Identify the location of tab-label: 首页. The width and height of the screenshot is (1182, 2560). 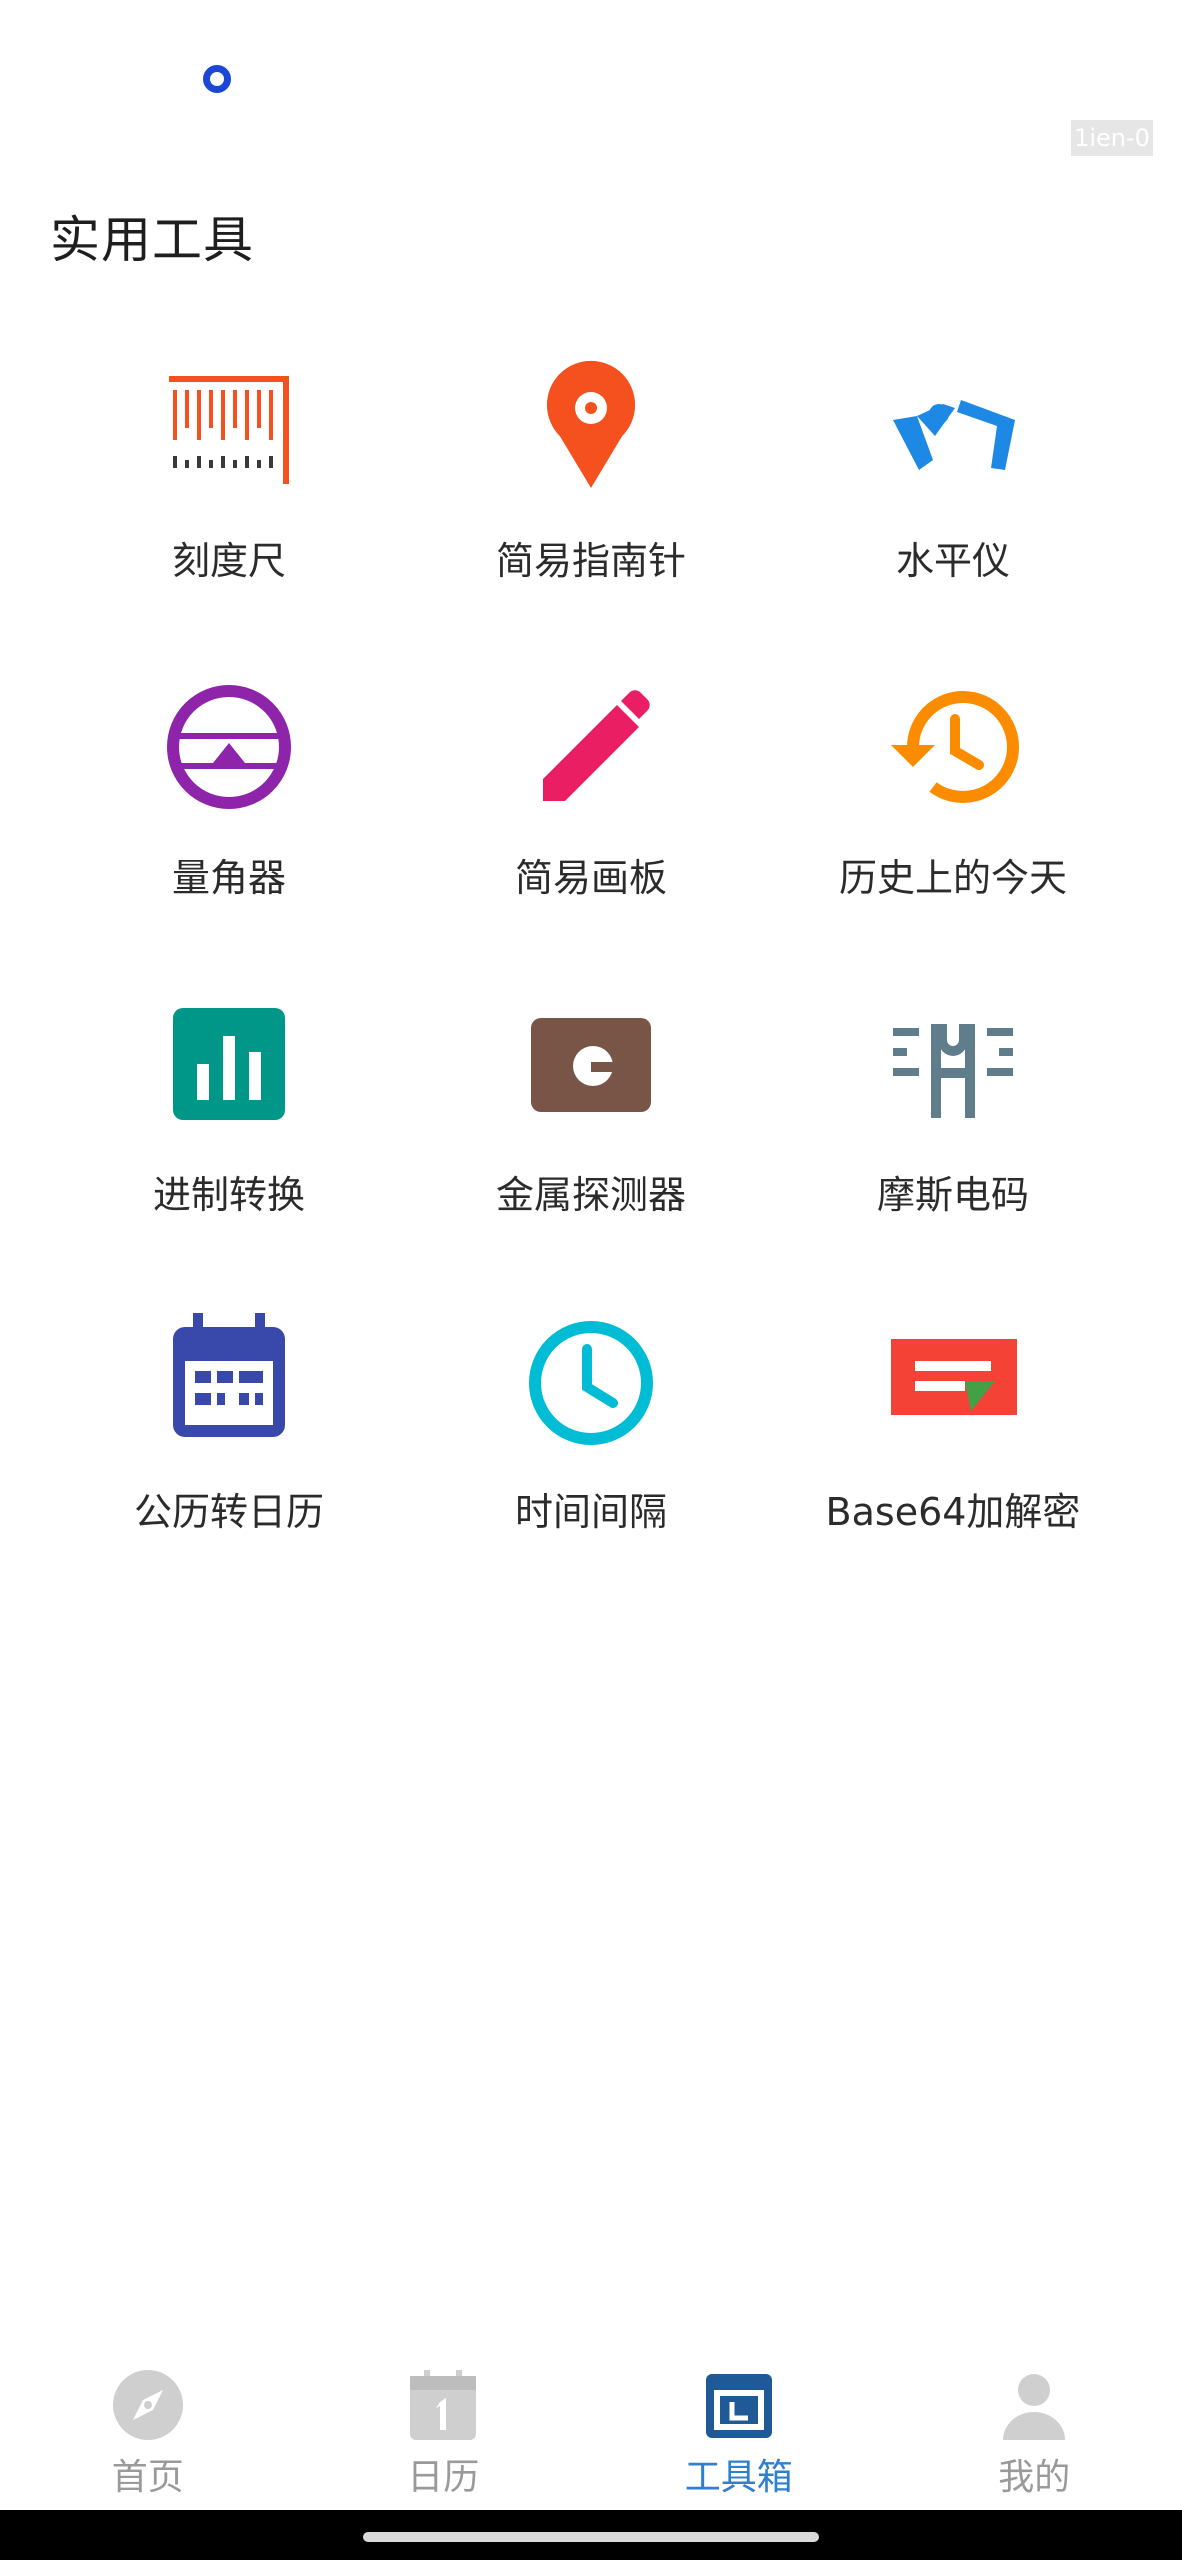
(147, 2477).